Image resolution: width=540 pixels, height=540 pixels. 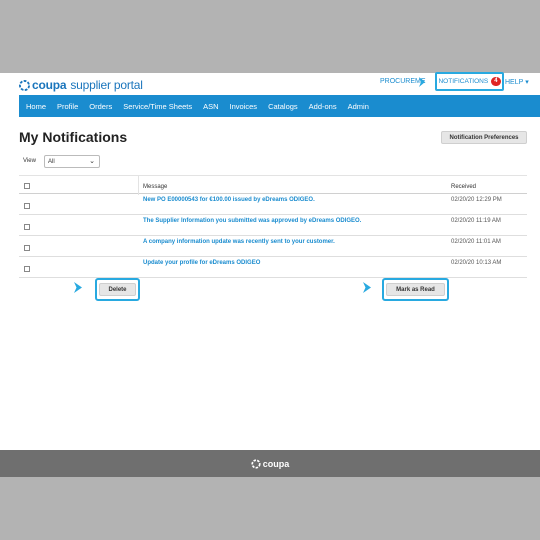 I want to click on notifications-label: NOTIFICATIONS, so click(x=463, y=81).